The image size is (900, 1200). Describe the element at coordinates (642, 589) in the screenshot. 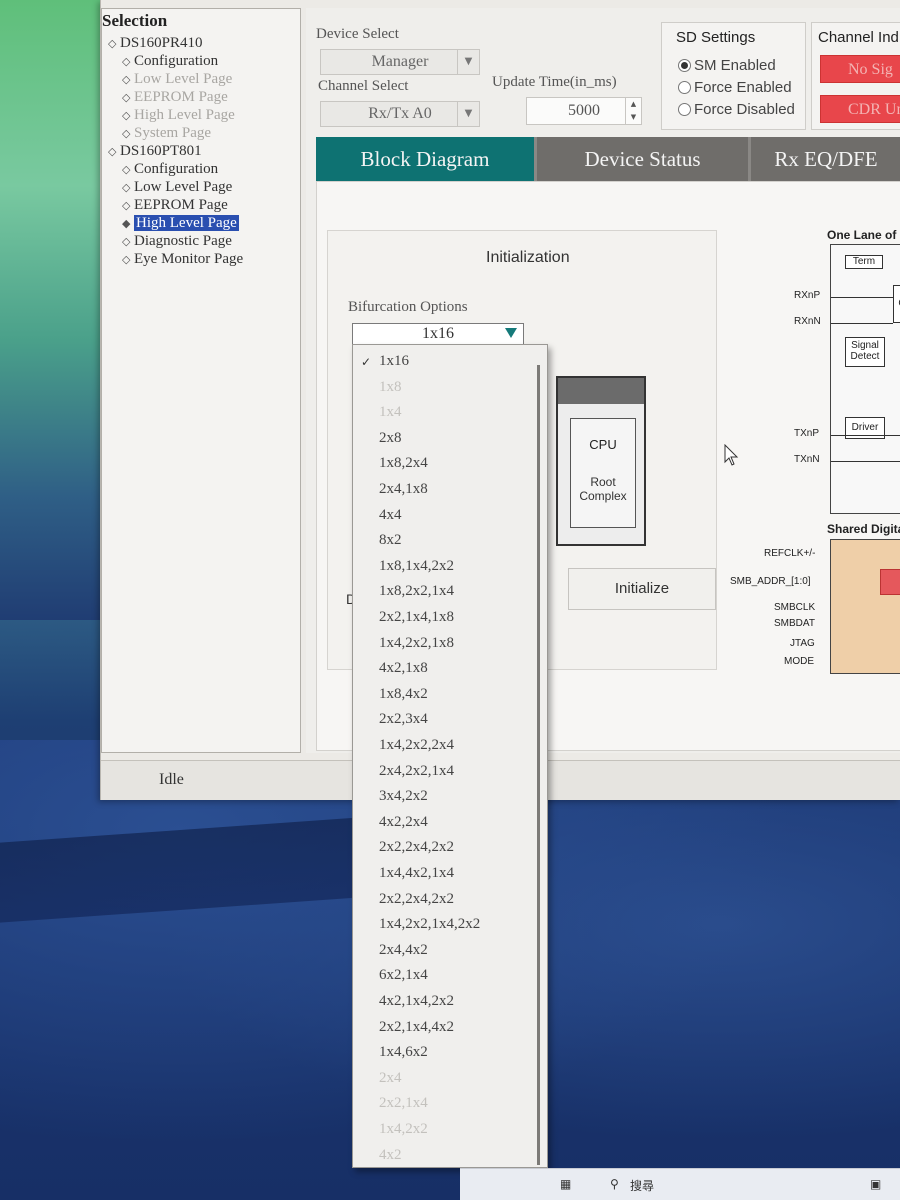

I see `initialize-button: Initialize` at that location.